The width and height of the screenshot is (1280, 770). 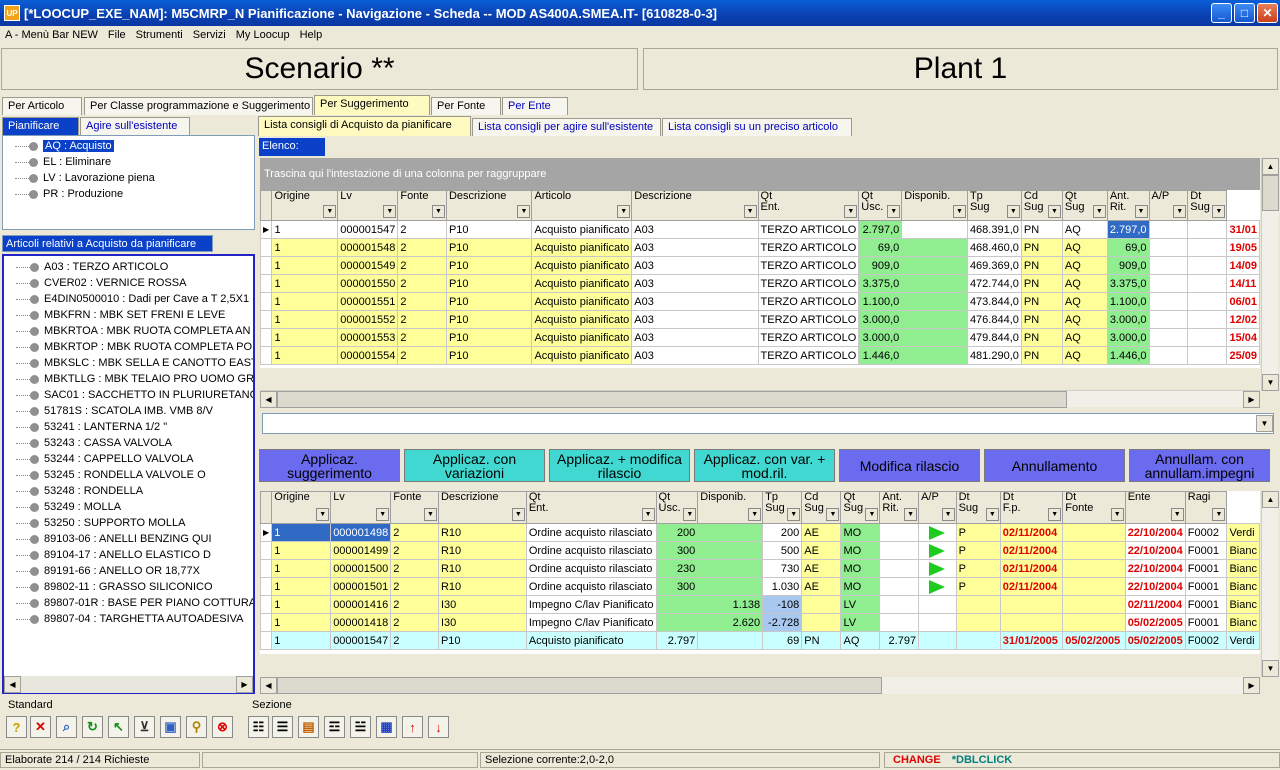 What do you see at coordinates (386, 727) in the screenshot?
I see `document-icon: ▦` at bounding box center [386, 727].